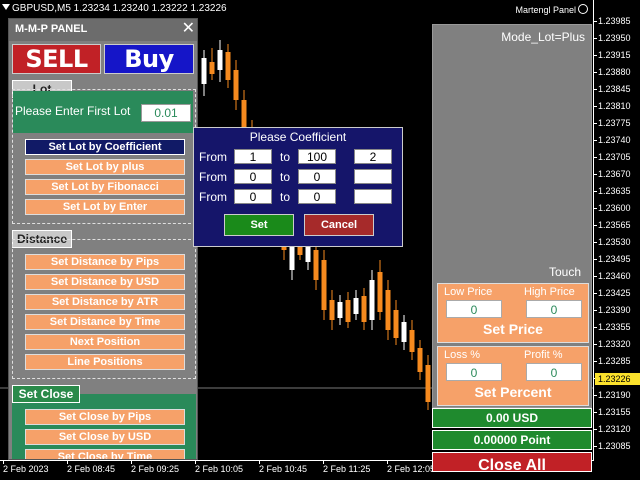  I want to click on from-input-1: 1, so click(253, 156).